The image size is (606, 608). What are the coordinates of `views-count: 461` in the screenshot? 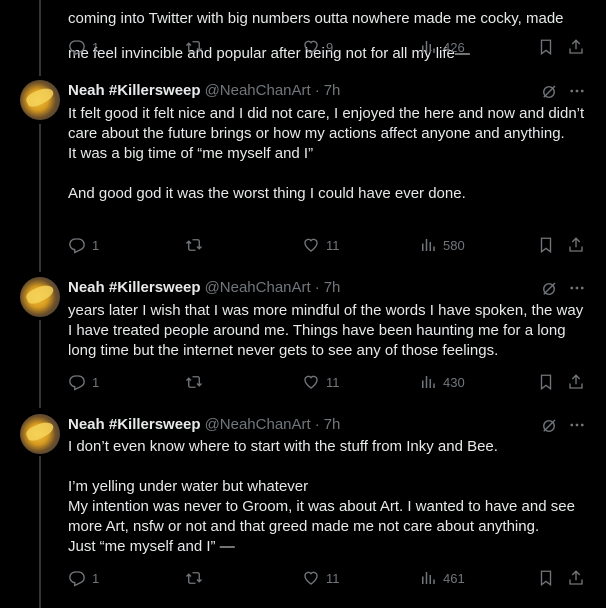 It's located at (454, 578).